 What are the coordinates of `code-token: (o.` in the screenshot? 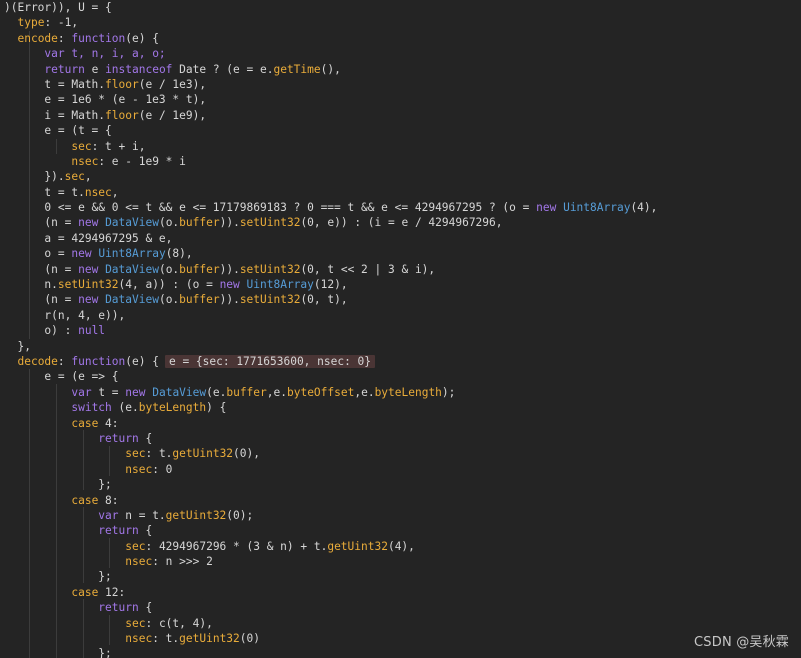 It's located at (169, 300).